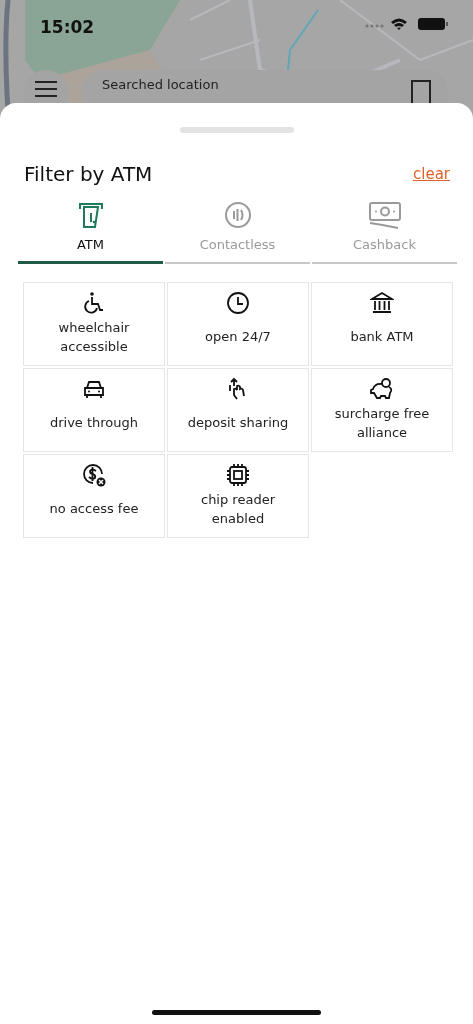 The height and width of the screenshot is (1024, 473). What do you see at coordinates (236, 130) in the screenshot?
I see `drag-handle` at bounding box center [236, 130].